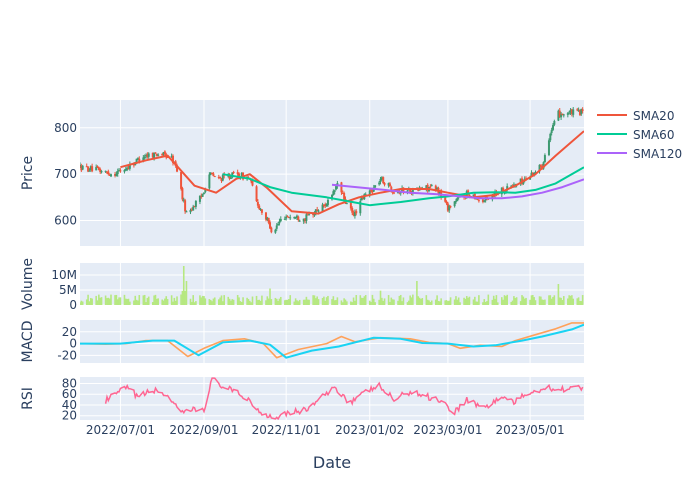  Describe the element at coordinates (28, 173) in the screenshot. I see `price-axis-title: Price` at that location.